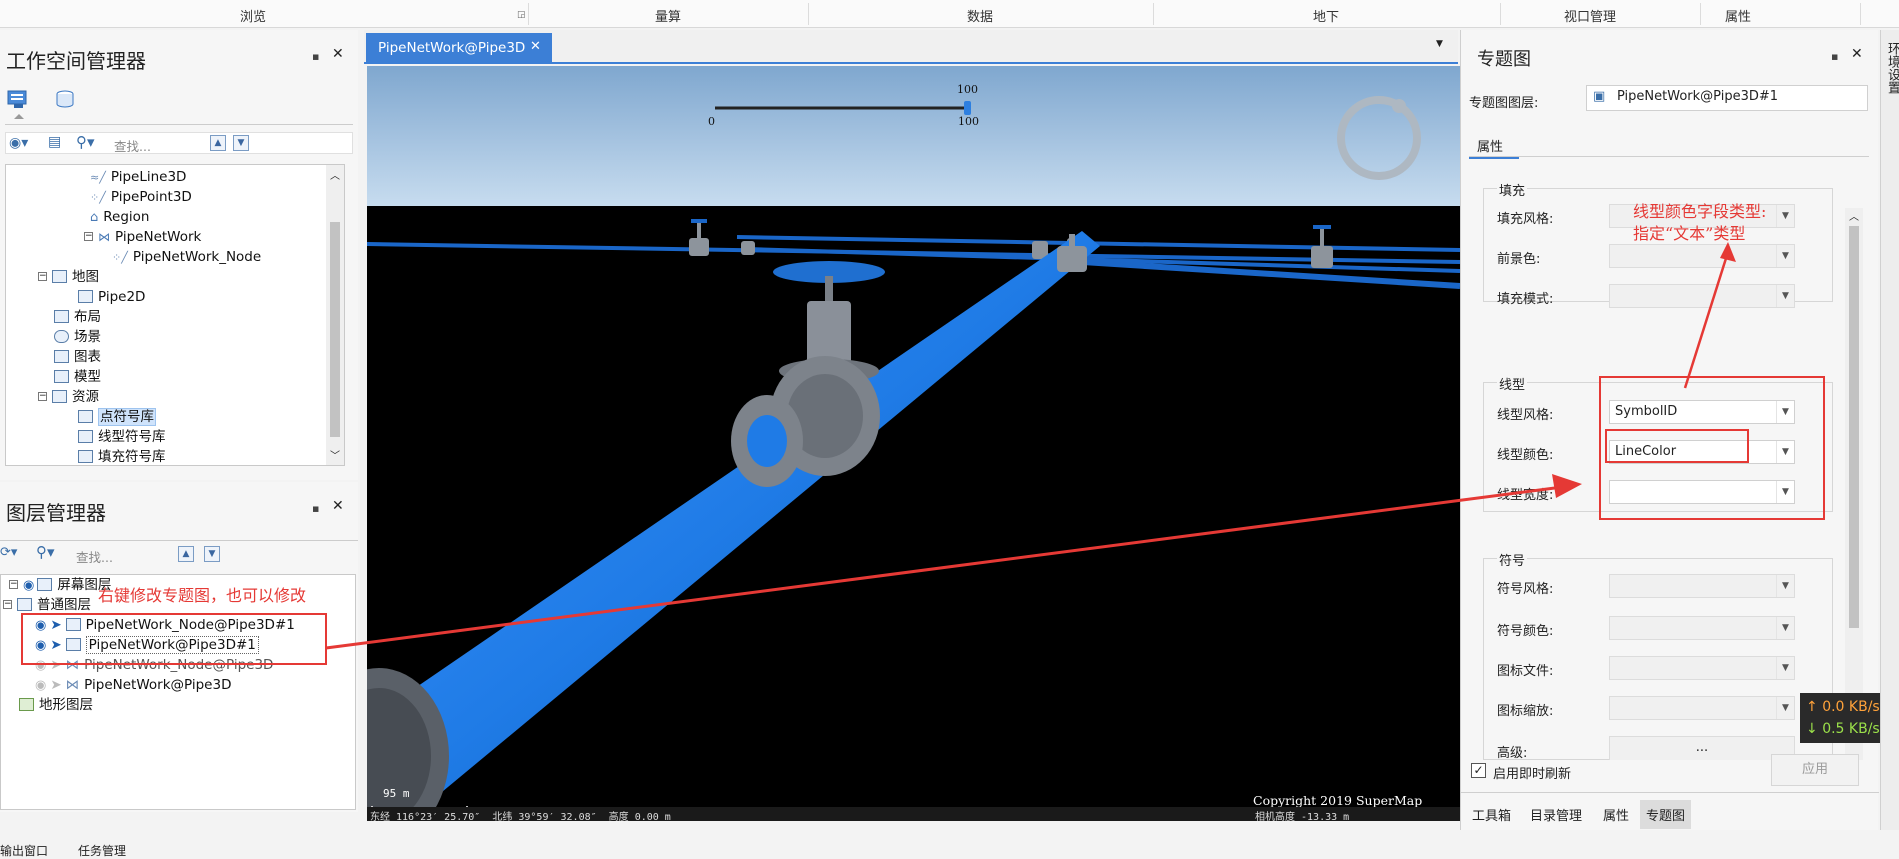  Describe the element at coordinates (1666, 814) in the screenshot. I see `thematic-tab: 专题图` at that location.